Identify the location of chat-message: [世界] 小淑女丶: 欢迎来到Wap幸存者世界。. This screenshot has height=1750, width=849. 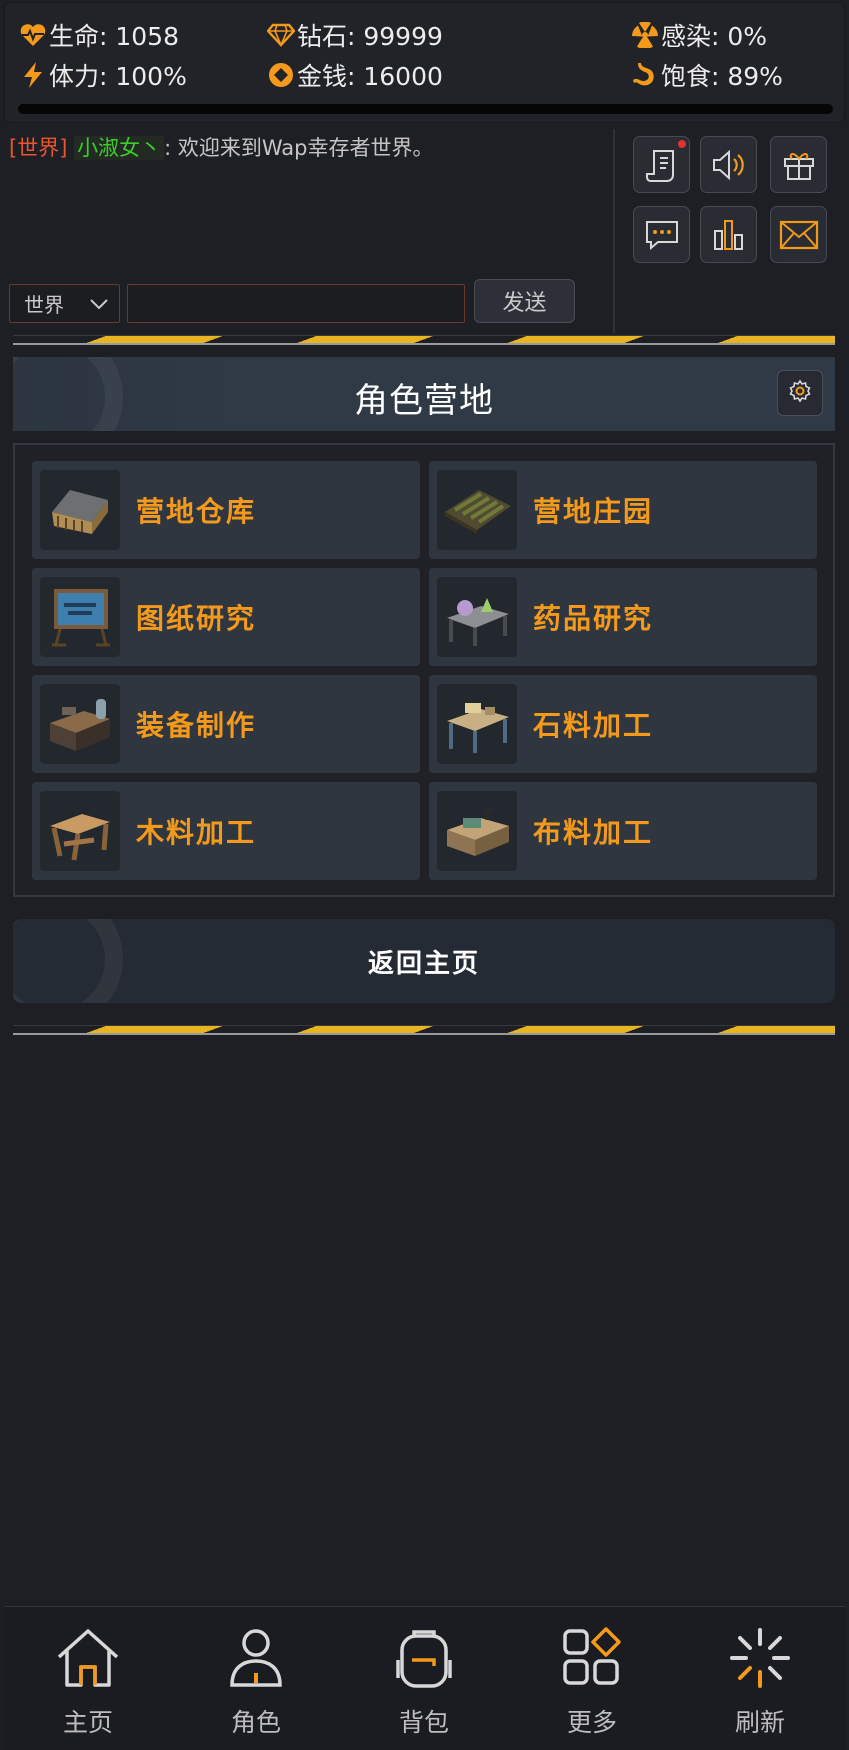
(221, 147).